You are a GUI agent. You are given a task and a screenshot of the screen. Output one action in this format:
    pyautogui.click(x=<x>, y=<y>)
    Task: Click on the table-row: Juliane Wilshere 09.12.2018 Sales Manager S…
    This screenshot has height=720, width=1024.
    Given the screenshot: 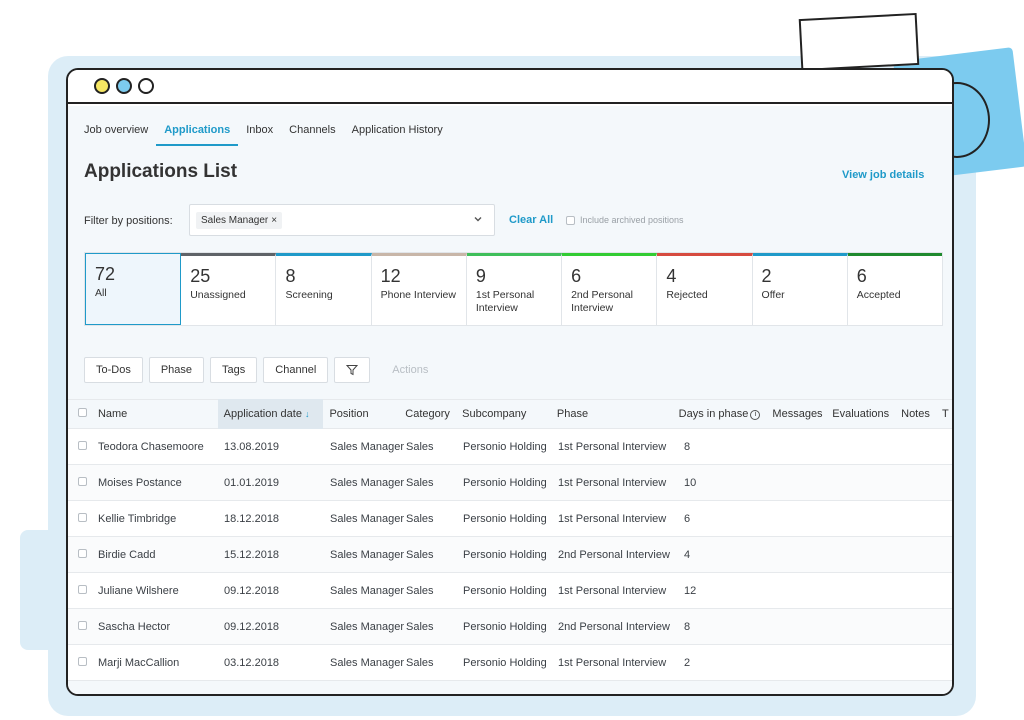 What is the action you would take?
    pyautogui.click(x=510, y=591)
    